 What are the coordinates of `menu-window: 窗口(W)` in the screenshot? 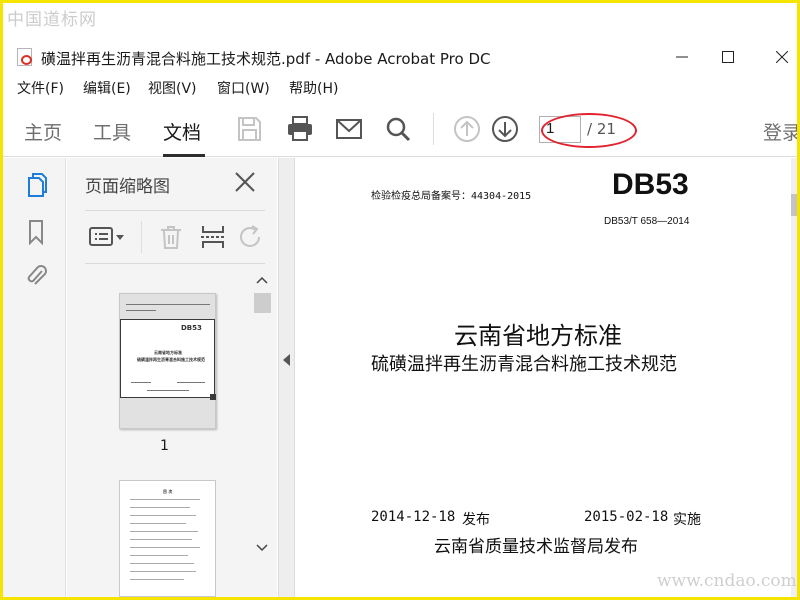 It's located at (243, 88).